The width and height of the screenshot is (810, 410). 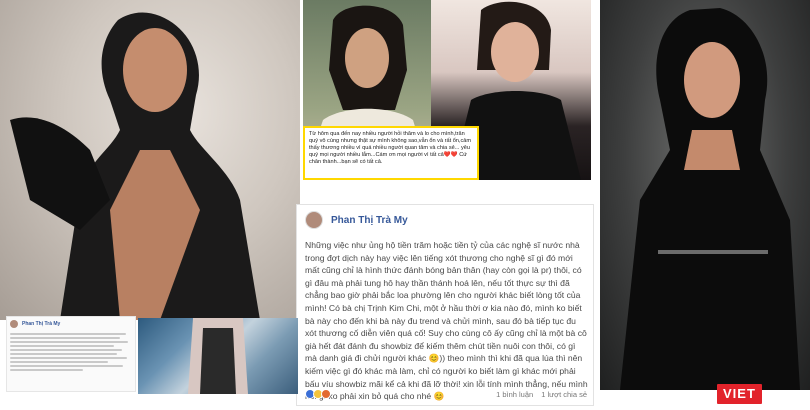 What do you see at coordinates (14, 324) in the screenshot?
I see `small-avatar` at bounding box center [14, 324].